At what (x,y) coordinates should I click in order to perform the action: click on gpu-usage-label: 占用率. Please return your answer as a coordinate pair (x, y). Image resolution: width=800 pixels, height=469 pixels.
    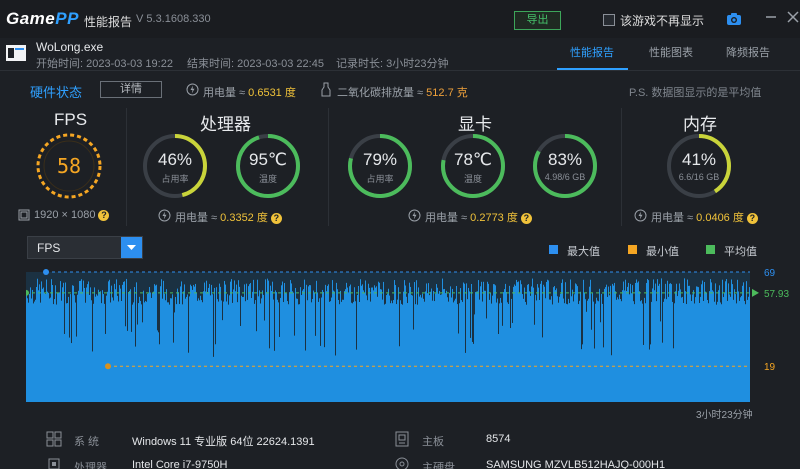
    Looking at the image, I should click on (380, 179).